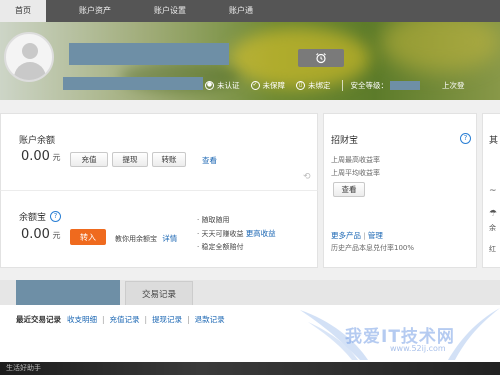  Describe the element at coordinates (255, 85) in the screenshot. I see `shield-icon: ✓` at that location.